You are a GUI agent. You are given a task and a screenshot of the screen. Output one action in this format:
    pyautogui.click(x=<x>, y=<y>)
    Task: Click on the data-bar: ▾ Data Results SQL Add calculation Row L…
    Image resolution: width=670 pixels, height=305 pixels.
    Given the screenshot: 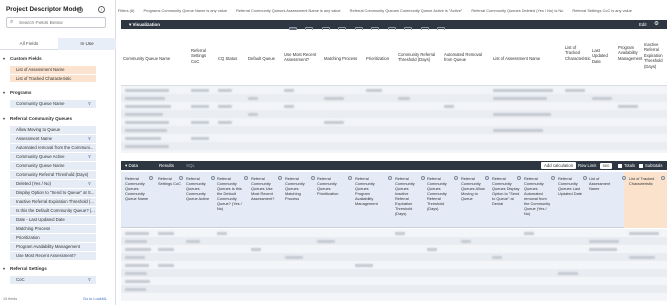 What is the action you would take?
    pyautogui.click(x=394, y=165)
    